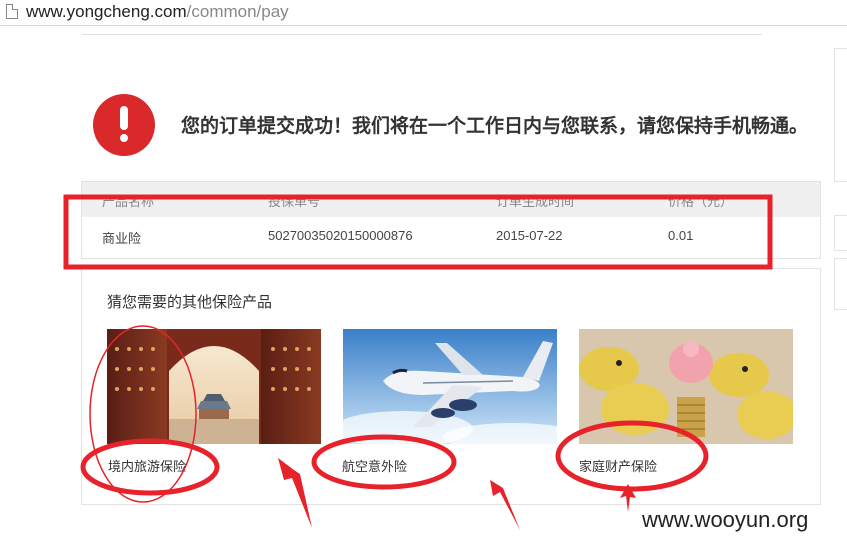 This screenshot has height=547, width=847. I want to click on address-bar: www.yongcheng.com/common/pay, so click(423, 13).